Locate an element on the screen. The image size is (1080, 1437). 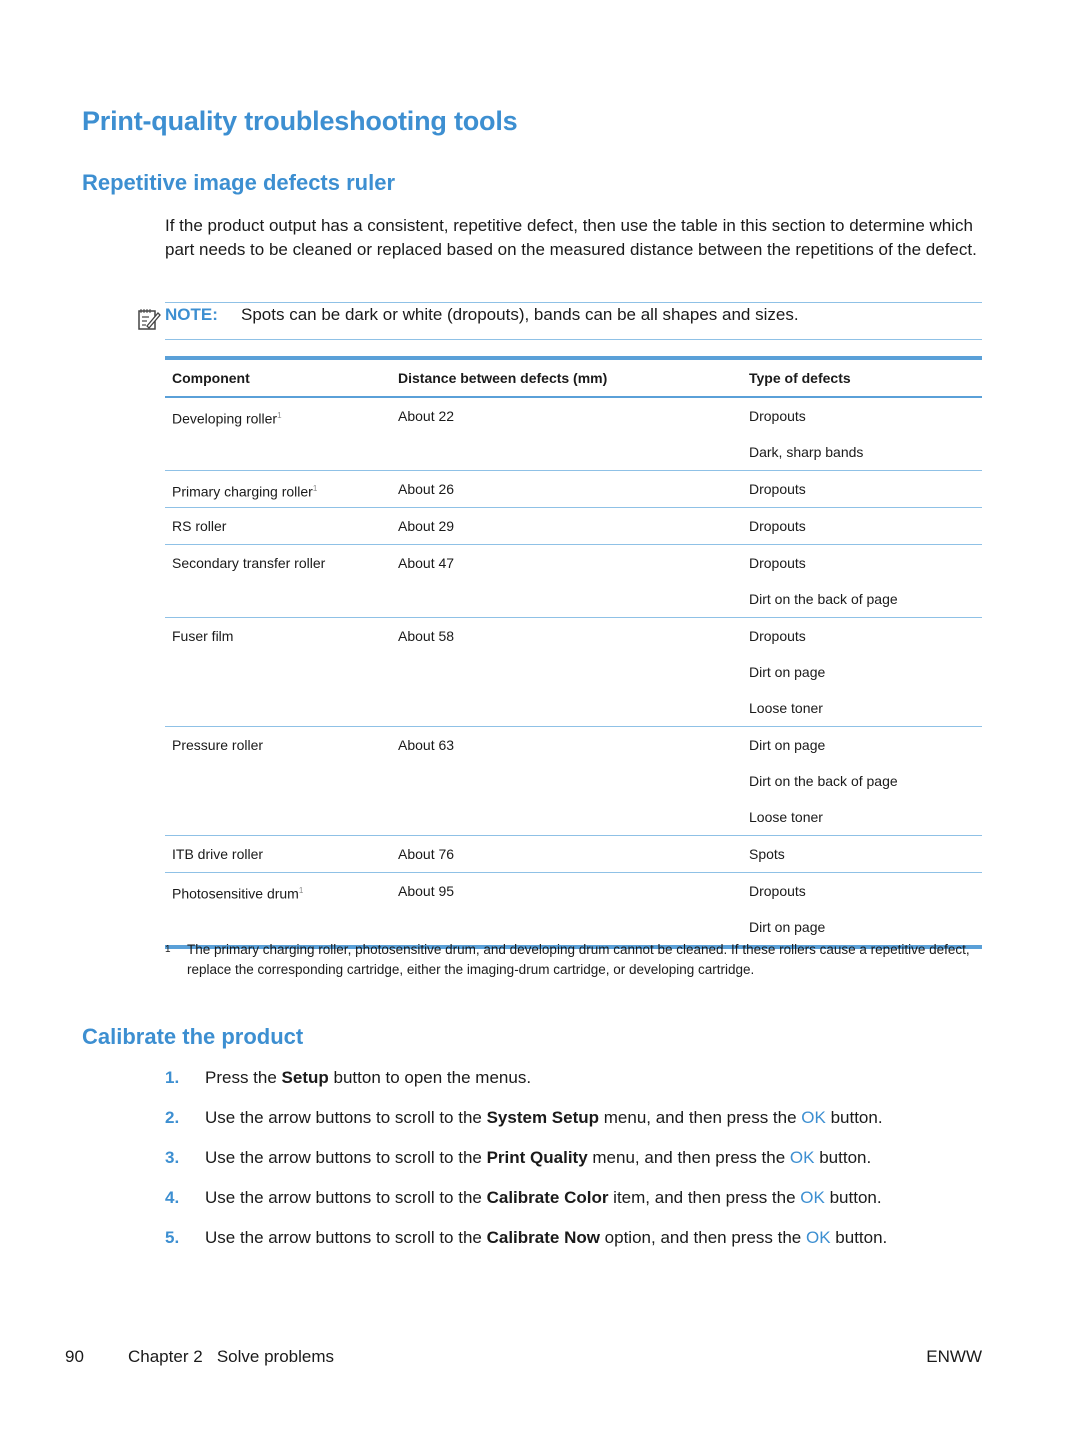
component-name: RS roller is located at coordinates (199, 526).